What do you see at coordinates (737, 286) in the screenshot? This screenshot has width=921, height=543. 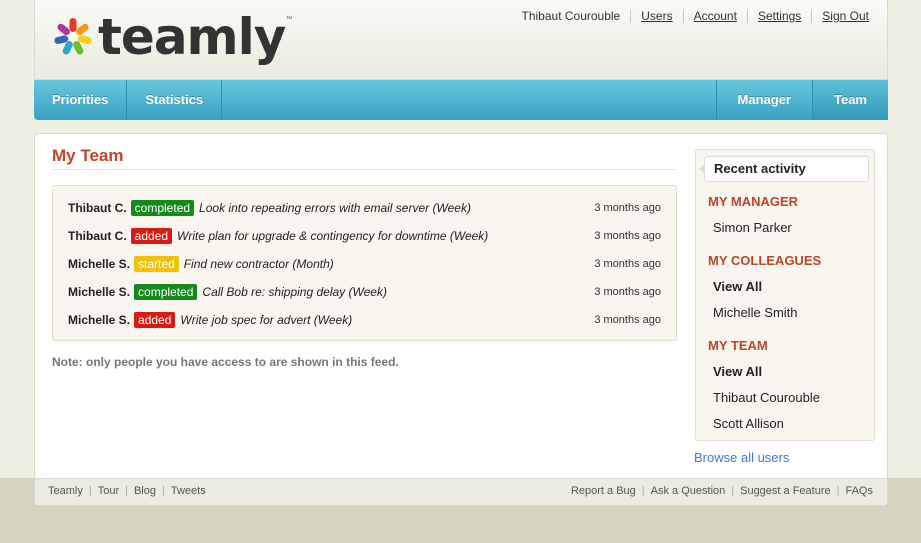 I see `colleagues-view-all-link: View All` at bounding box center [737, 286].